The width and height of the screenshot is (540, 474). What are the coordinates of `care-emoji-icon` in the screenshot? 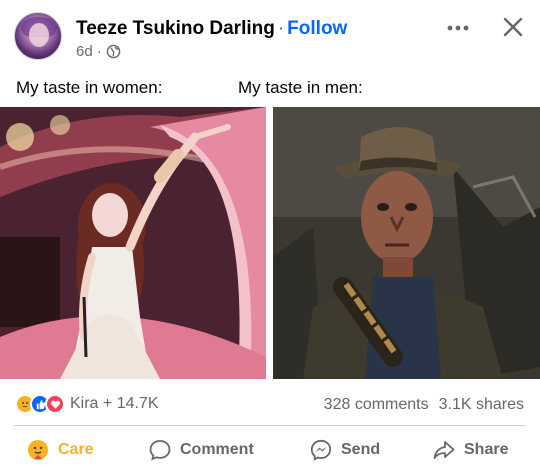 It's located at (38, 450).